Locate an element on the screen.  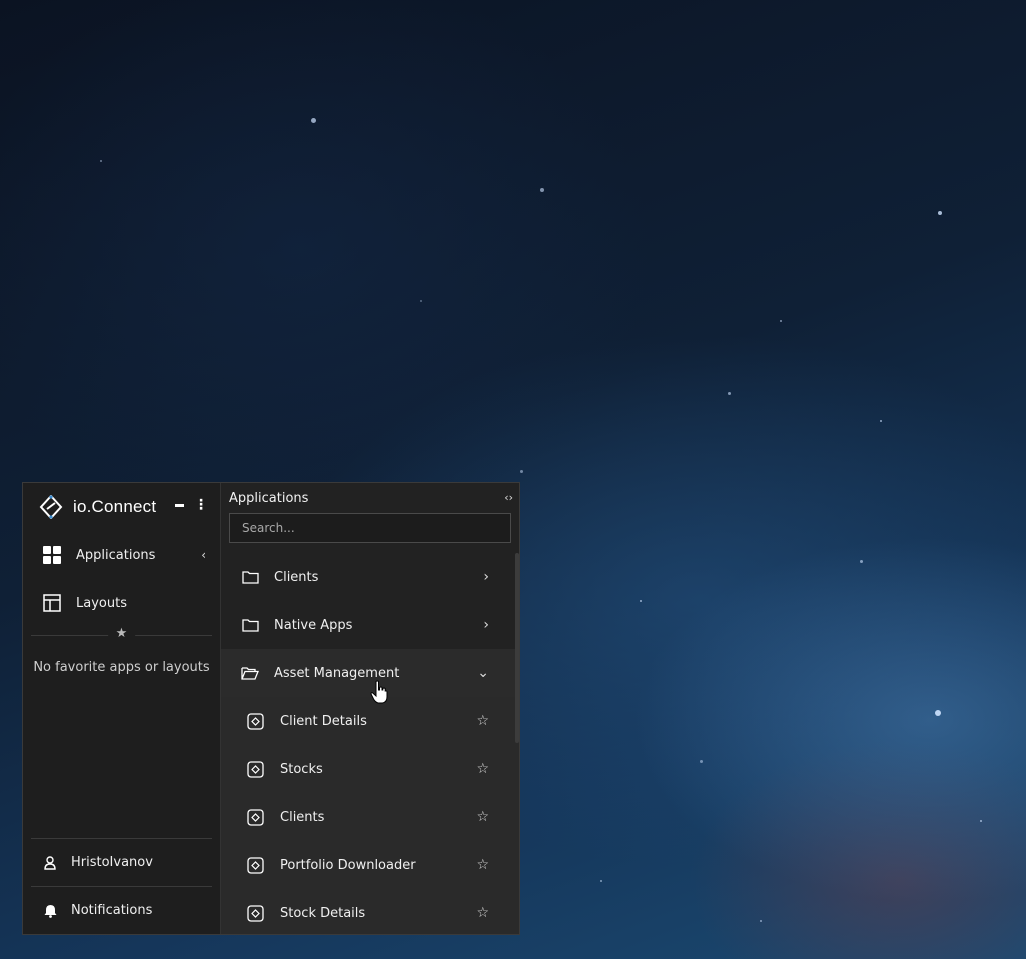
io-connect-logo-icon is located at coordinates (51, 507).